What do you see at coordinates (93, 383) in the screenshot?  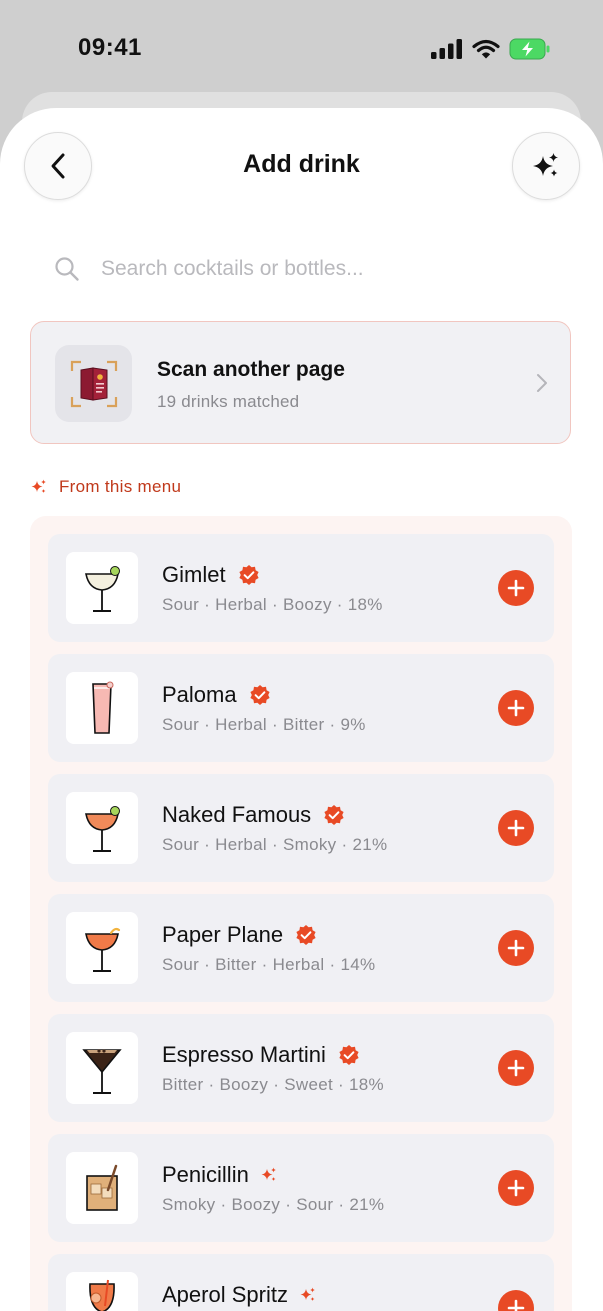 I see `menu-scan-icon` at bounding box center [93, 383].